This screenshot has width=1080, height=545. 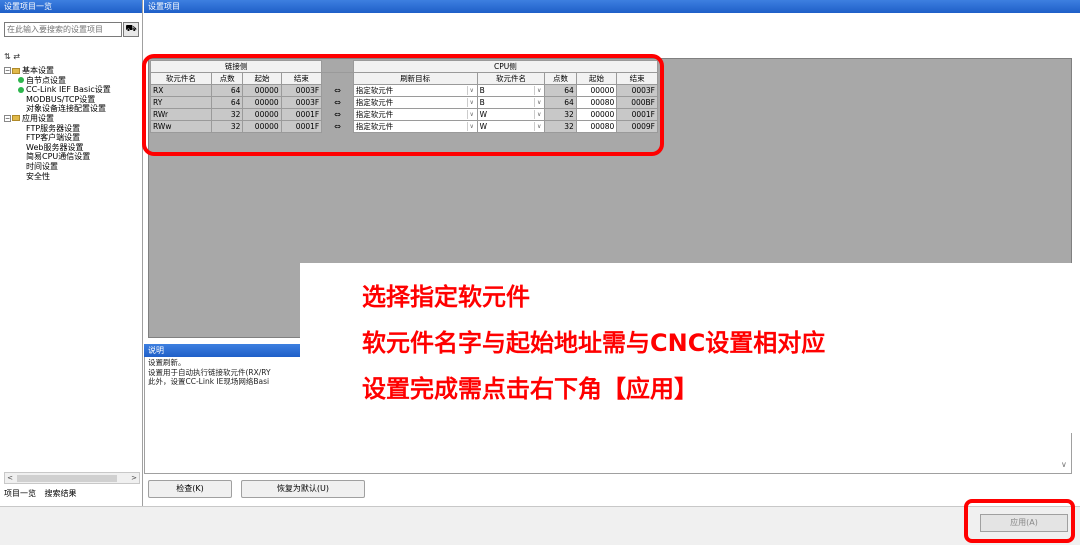 I want to click on tab-search-results: 搜索结果, so click(x=61, y=493).